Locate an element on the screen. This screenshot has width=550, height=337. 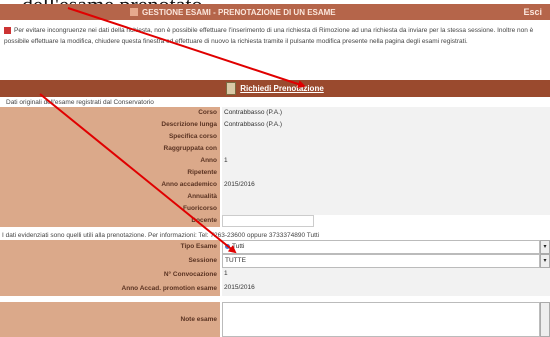
field-label: Ripetente is located at coordinates (110, 173).